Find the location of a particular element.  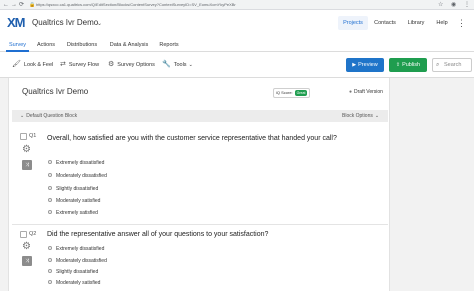

iq-score-badge: iQ Score: Great is located at coordinates (292, 93).